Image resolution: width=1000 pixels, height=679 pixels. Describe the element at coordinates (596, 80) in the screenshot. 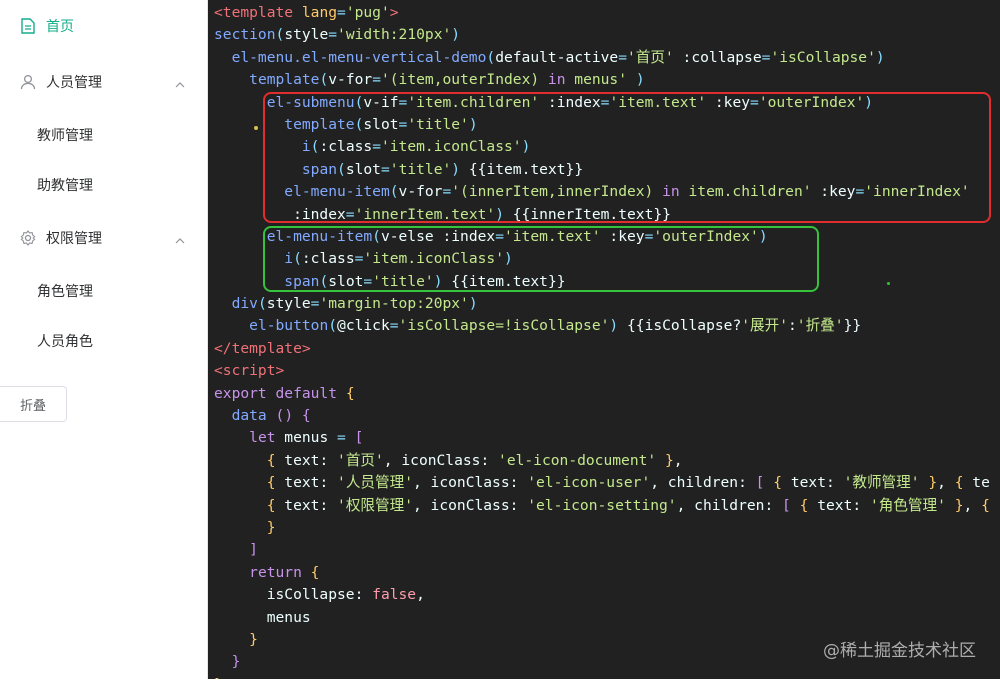

I see `code-token: menus'` at that location.